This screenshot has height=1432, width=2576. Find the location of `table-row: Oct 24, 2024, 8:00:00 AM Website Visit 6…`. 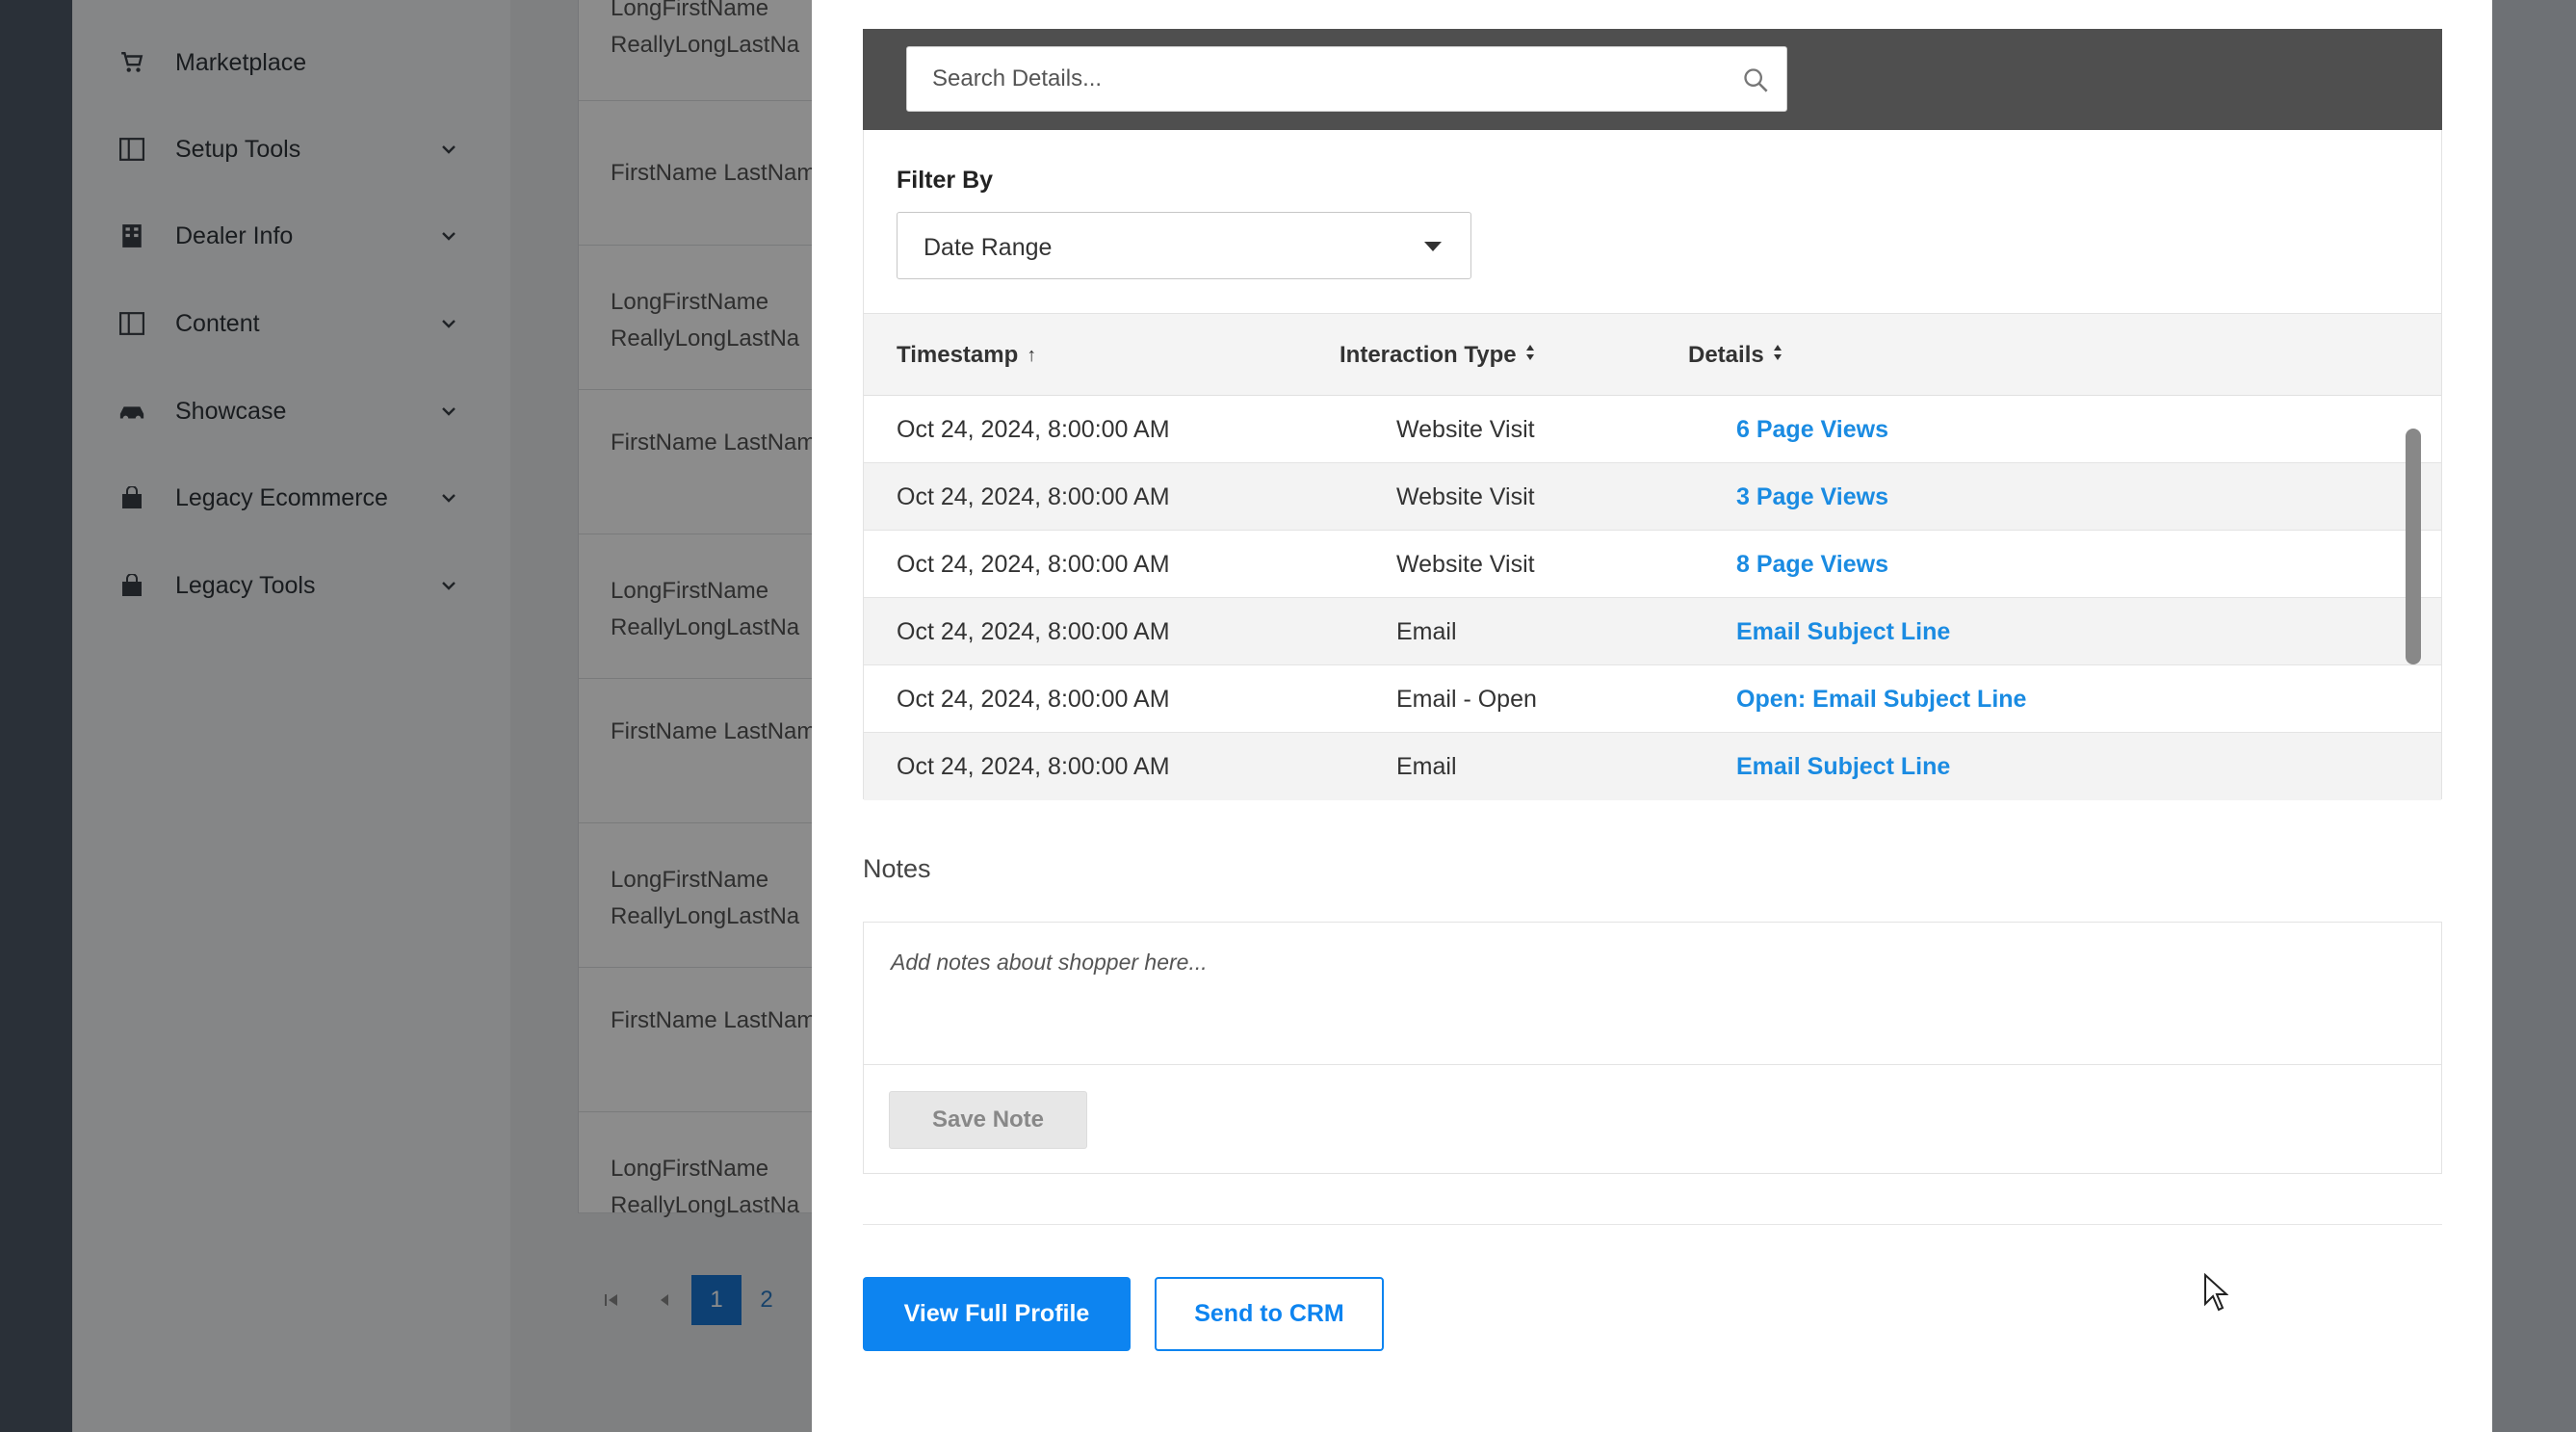

table-row: Oct 24, 2024, 8:00:00 AM Website Visit 6… is located at coordinates (1652, 429).